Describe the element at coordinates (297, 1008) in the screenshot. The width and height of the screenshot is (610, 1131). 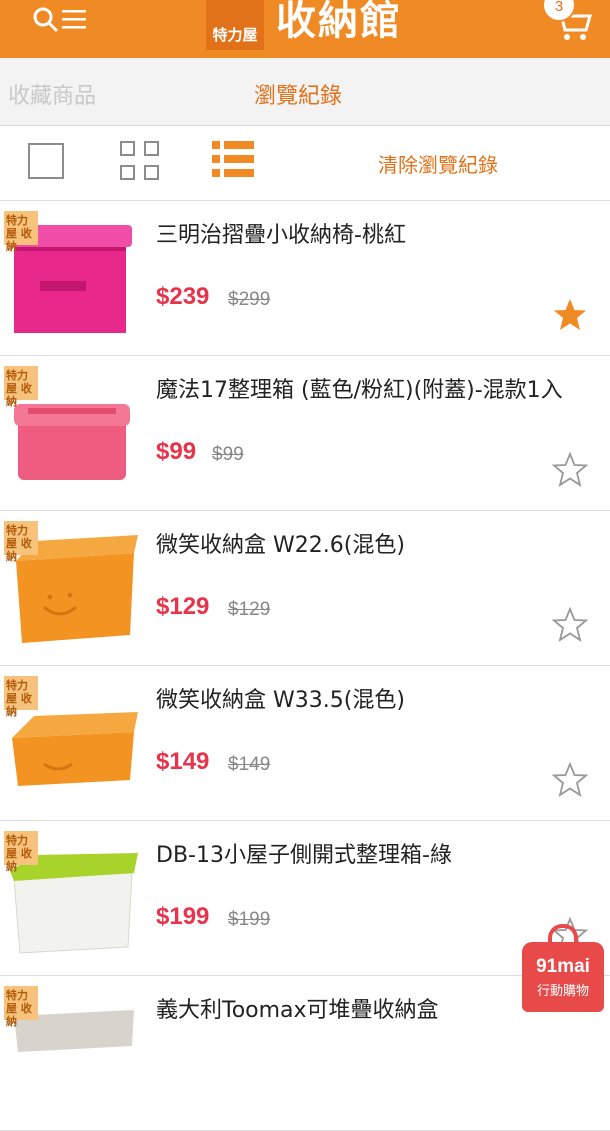
I see `product-name: 義大利Toomax可堆疊收納盒` at that location.